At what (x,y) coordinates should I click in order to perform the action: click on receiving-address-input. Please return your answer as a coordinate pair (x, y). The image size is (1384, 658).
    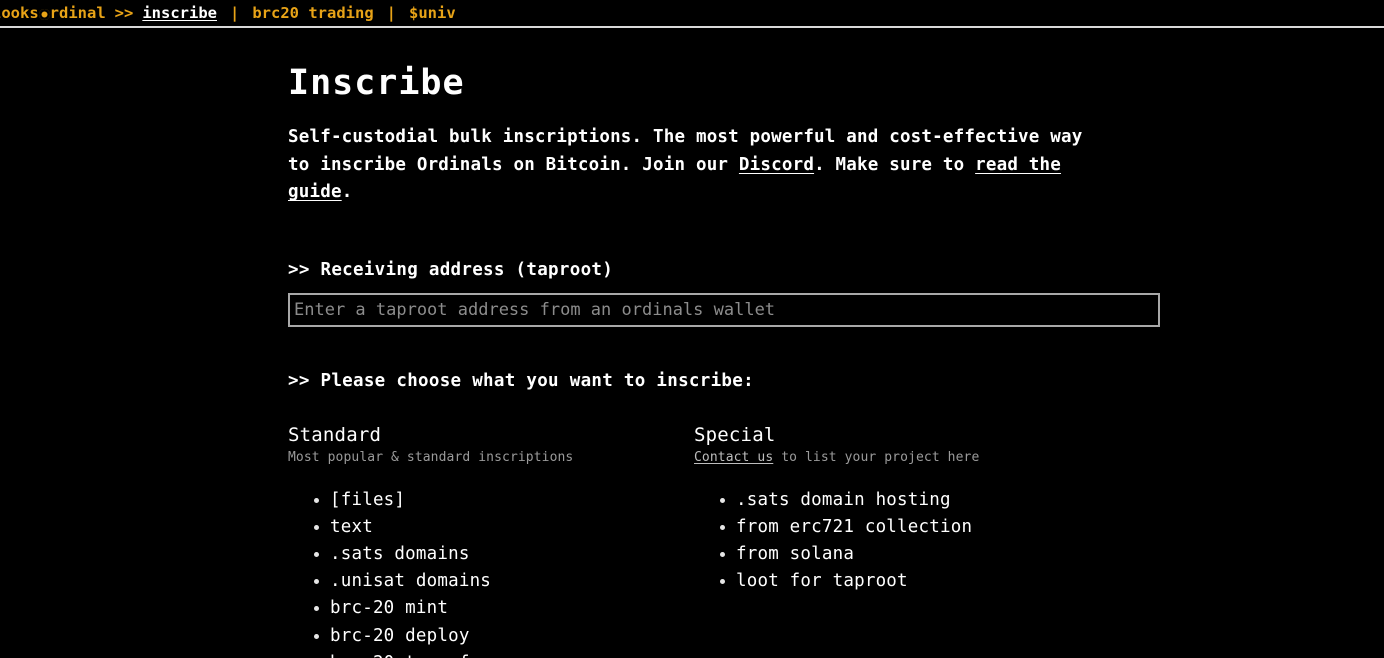
    Looking at the image, I should click on (724, 309).